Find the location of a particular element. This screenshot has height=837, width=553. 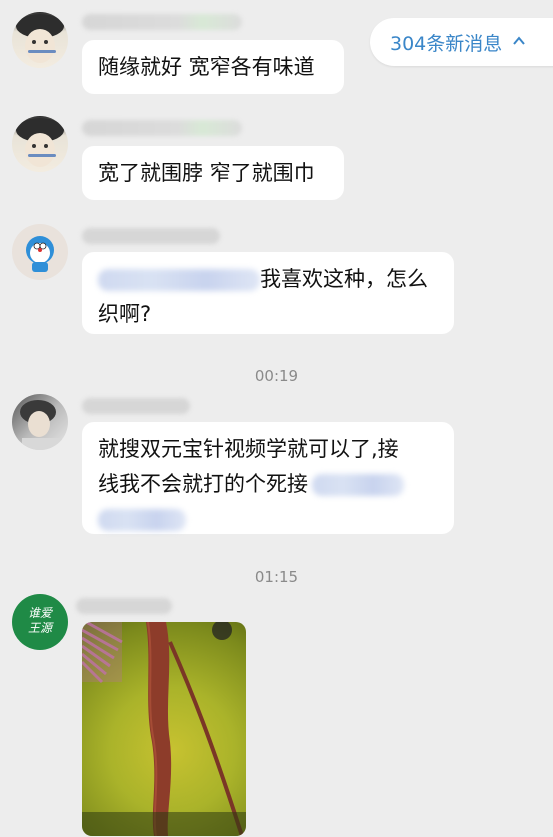

chevron-up-icon is located at coordinates (519, 42).